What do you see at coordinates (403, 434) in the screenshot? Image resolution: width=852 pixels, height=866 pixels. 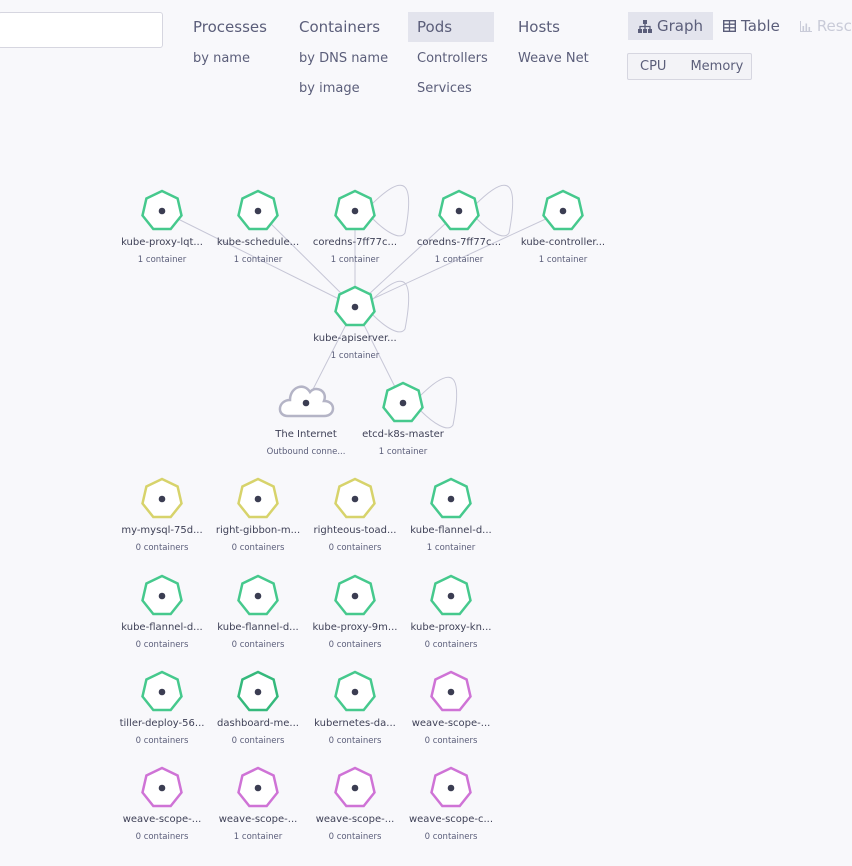 I see `node-label: etcd-k8s-master` at bounding box center [403, 434].